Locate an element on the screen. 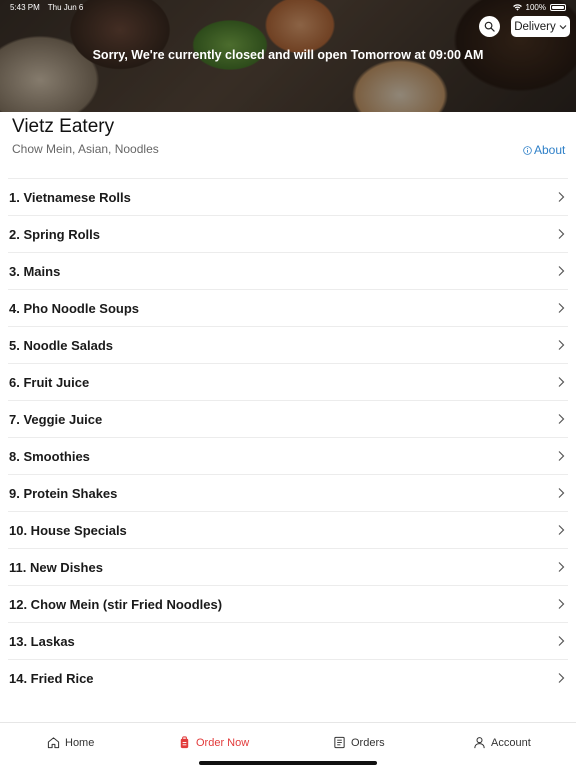 The width and height of the screenshot is (576, 768). category-label: 5. Noodle Salads is located at coordinates (61, 345).